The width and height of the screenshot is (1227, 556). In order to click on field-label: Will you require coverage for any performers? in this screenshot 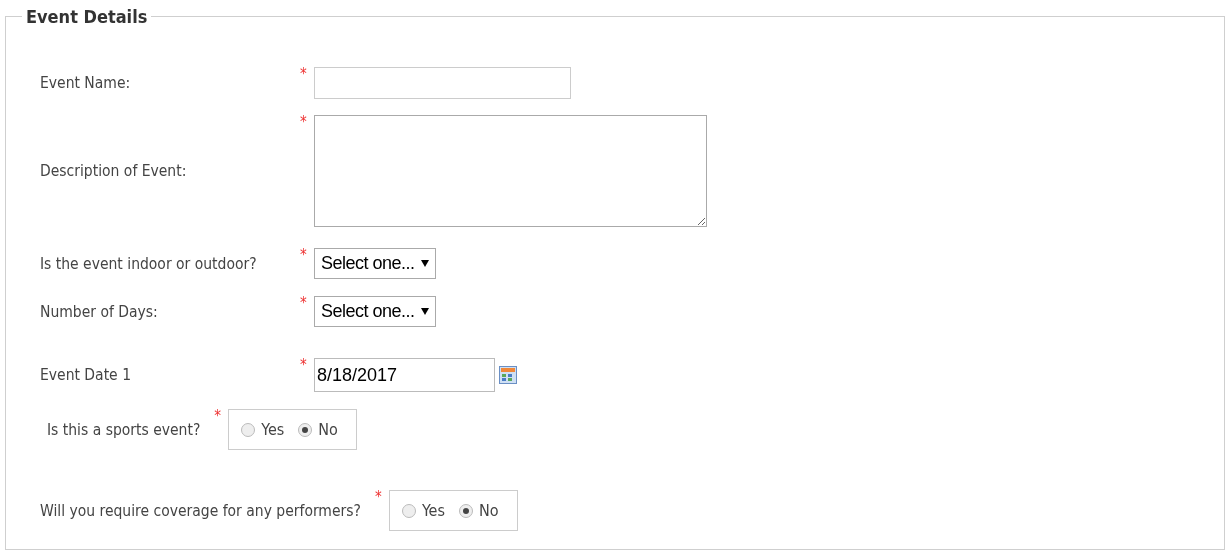, I will do `click(200, 510)`.